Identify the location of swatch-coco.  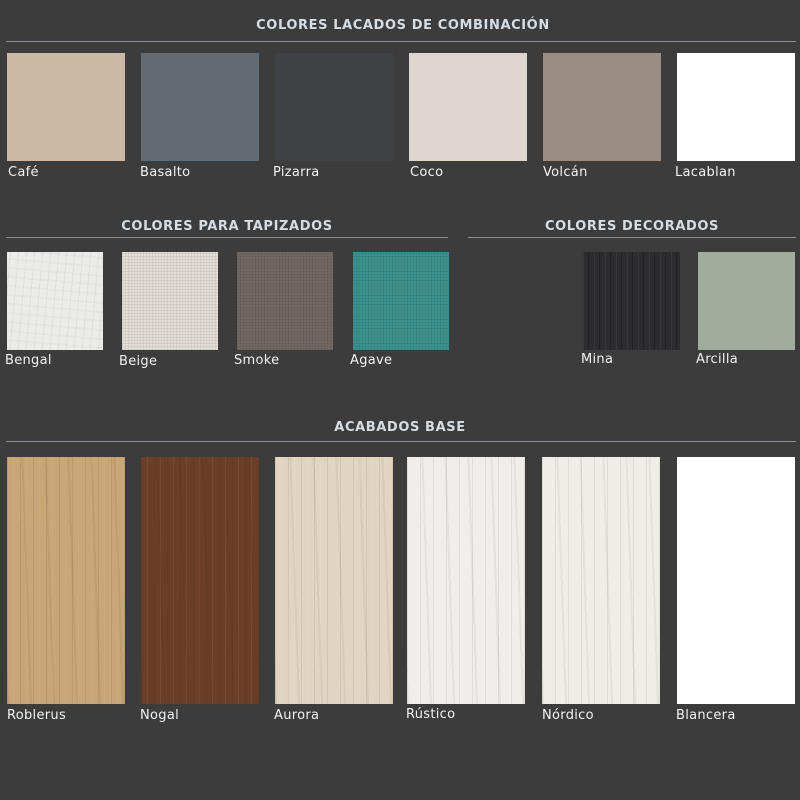
(468, 107).